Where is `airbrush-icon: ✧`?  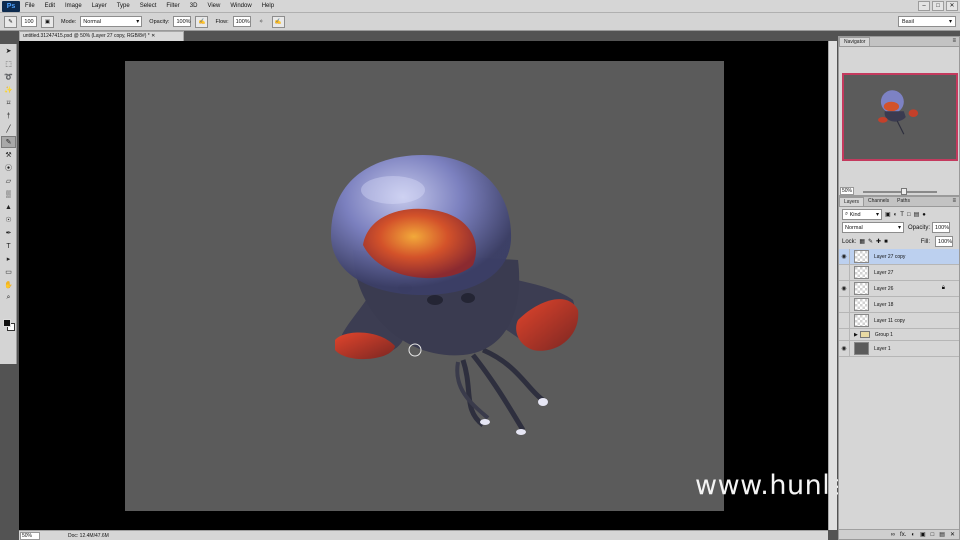
airbrush-icon: ✧ is located at coordinates (261, 22).